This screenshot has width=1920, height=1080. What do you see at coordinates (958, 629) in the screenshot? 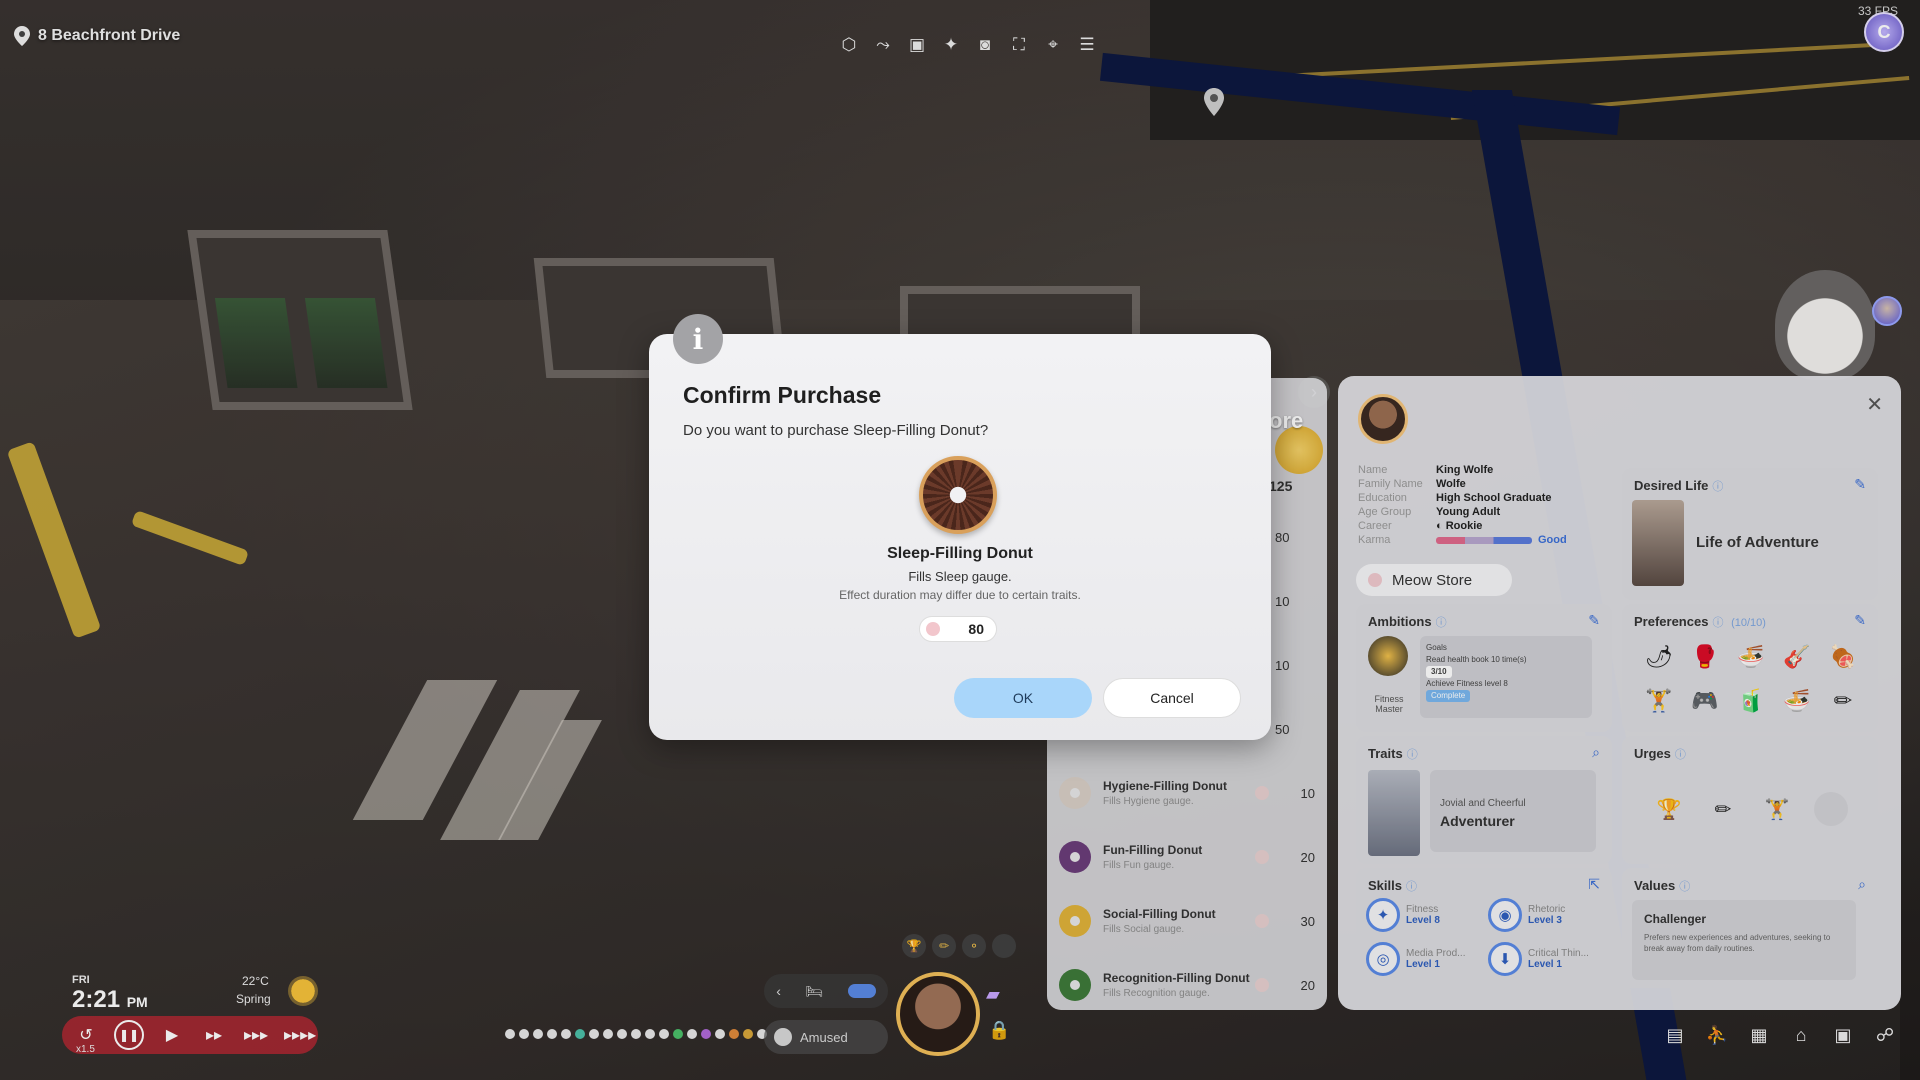
I see `item-price: 80` at bounding box center [958, 629].